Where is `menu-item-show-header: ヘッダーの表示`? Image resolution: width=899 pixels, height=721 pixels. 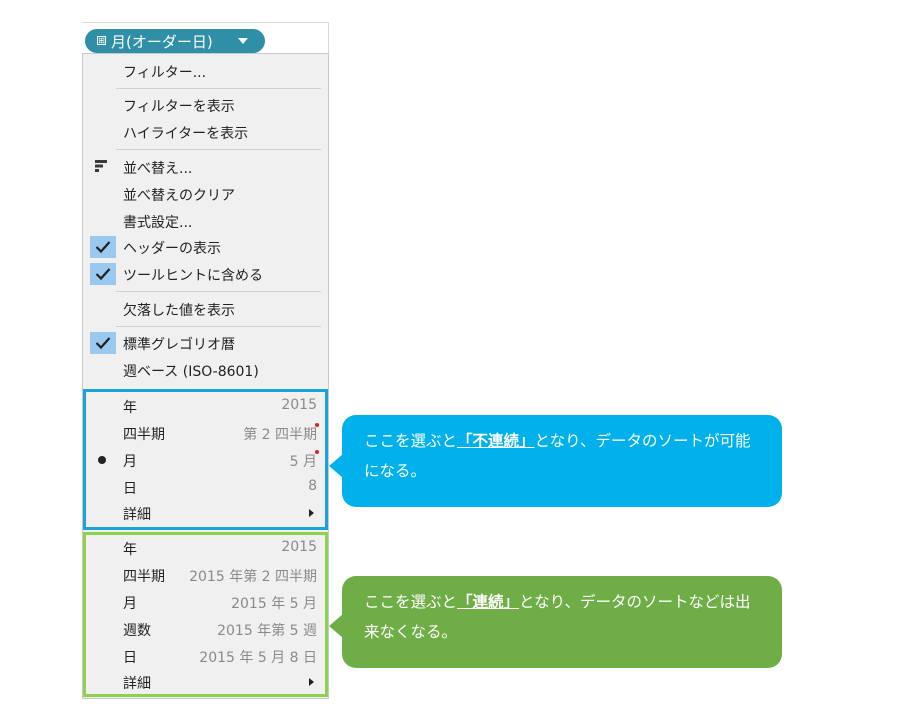
menu-item-show-header: ヘッダーの表示 is located at coordinates (205, 247).